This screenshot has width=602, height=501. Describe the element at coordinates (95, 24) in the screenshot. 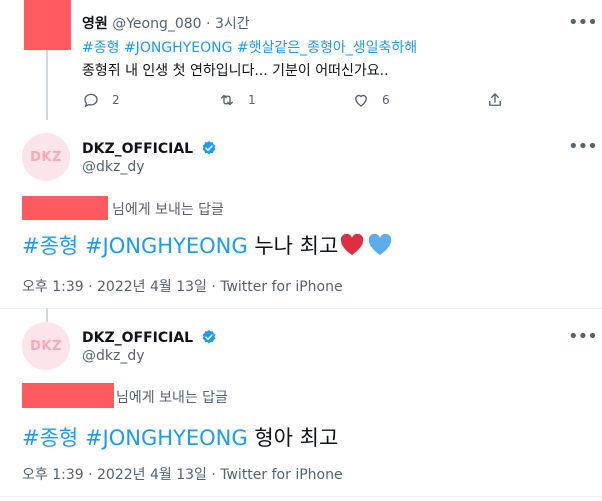

I see `author-name: 영원` at that location.